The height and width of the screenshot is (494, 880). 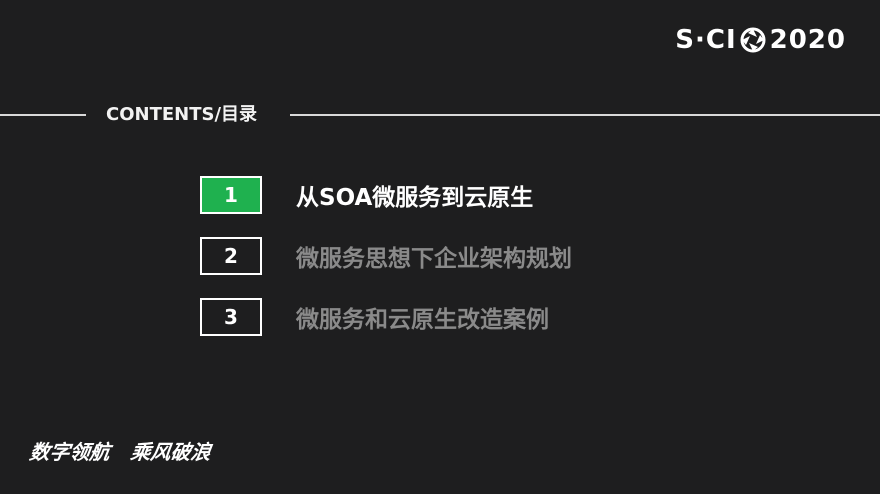 I want to click on menu-item-label: 微服务思想下企业架构规划, so click(x=434, y=259).